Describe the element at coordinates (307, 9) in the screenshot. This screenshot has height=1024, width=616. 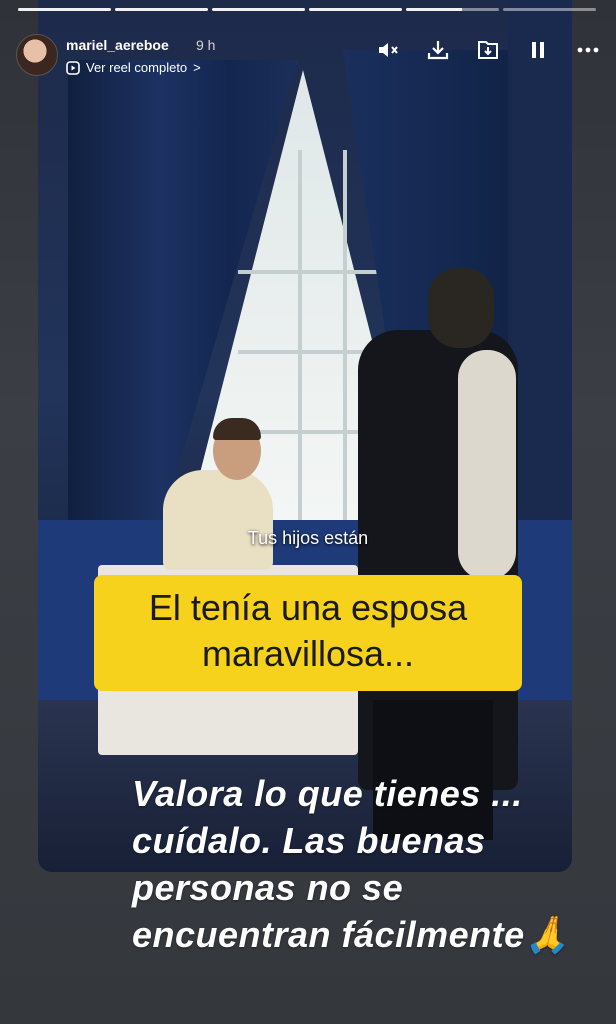
I see `story-progress-bar` at that location.